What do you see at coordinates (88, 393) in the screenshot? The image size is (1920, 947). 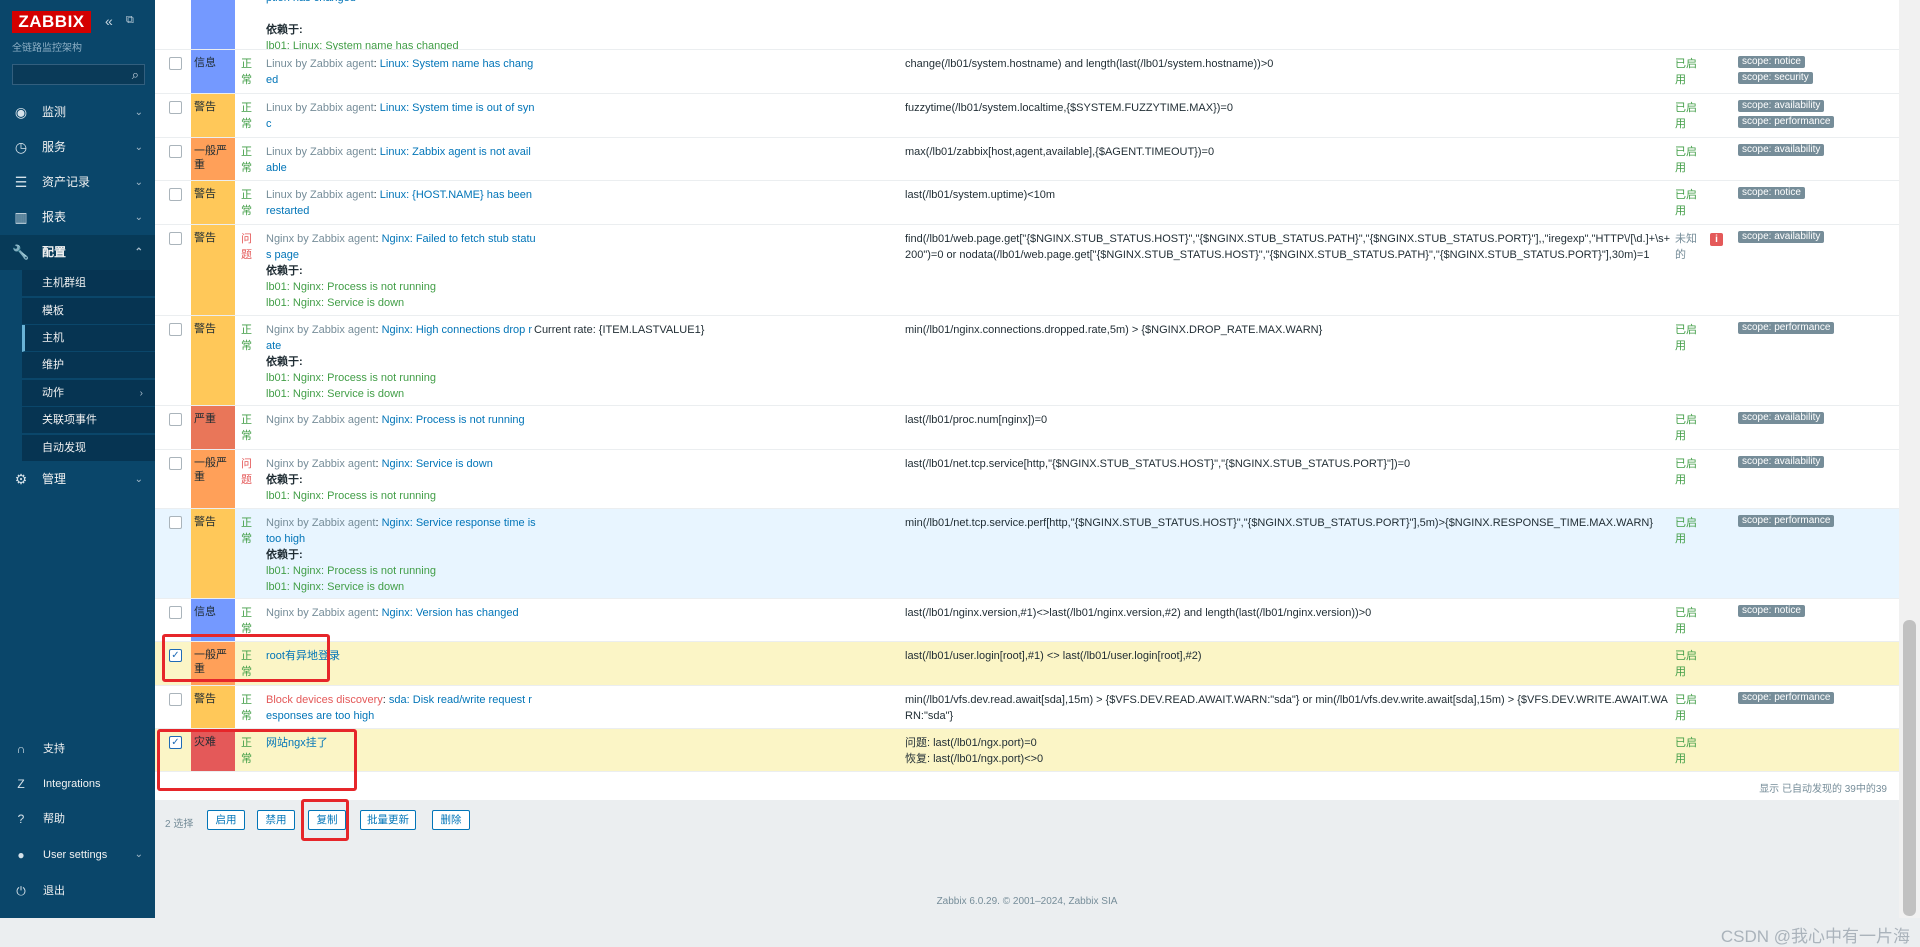 I see `subnav-actions: 动作 ›` at bounding box center [88, 393].